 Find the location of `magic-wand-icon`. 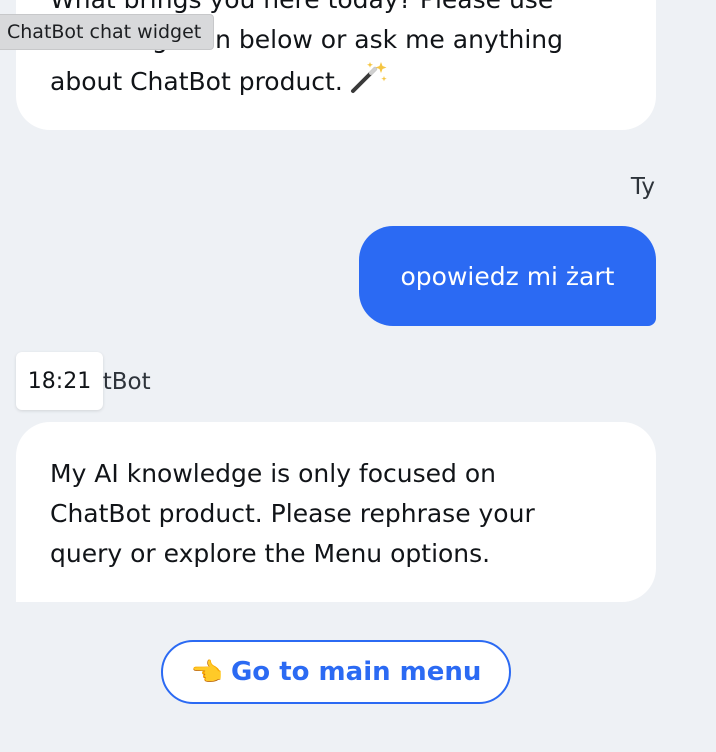

magic-wand-icon is located at coordinates (369, 83).